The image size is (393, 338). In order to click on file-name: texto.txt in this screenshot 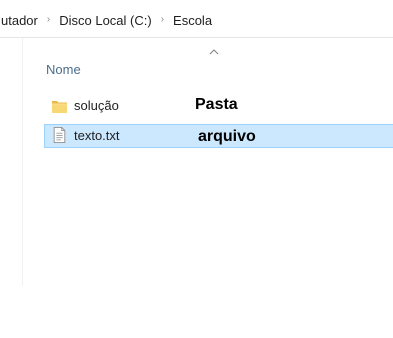, I will do `click(97, 135)`.